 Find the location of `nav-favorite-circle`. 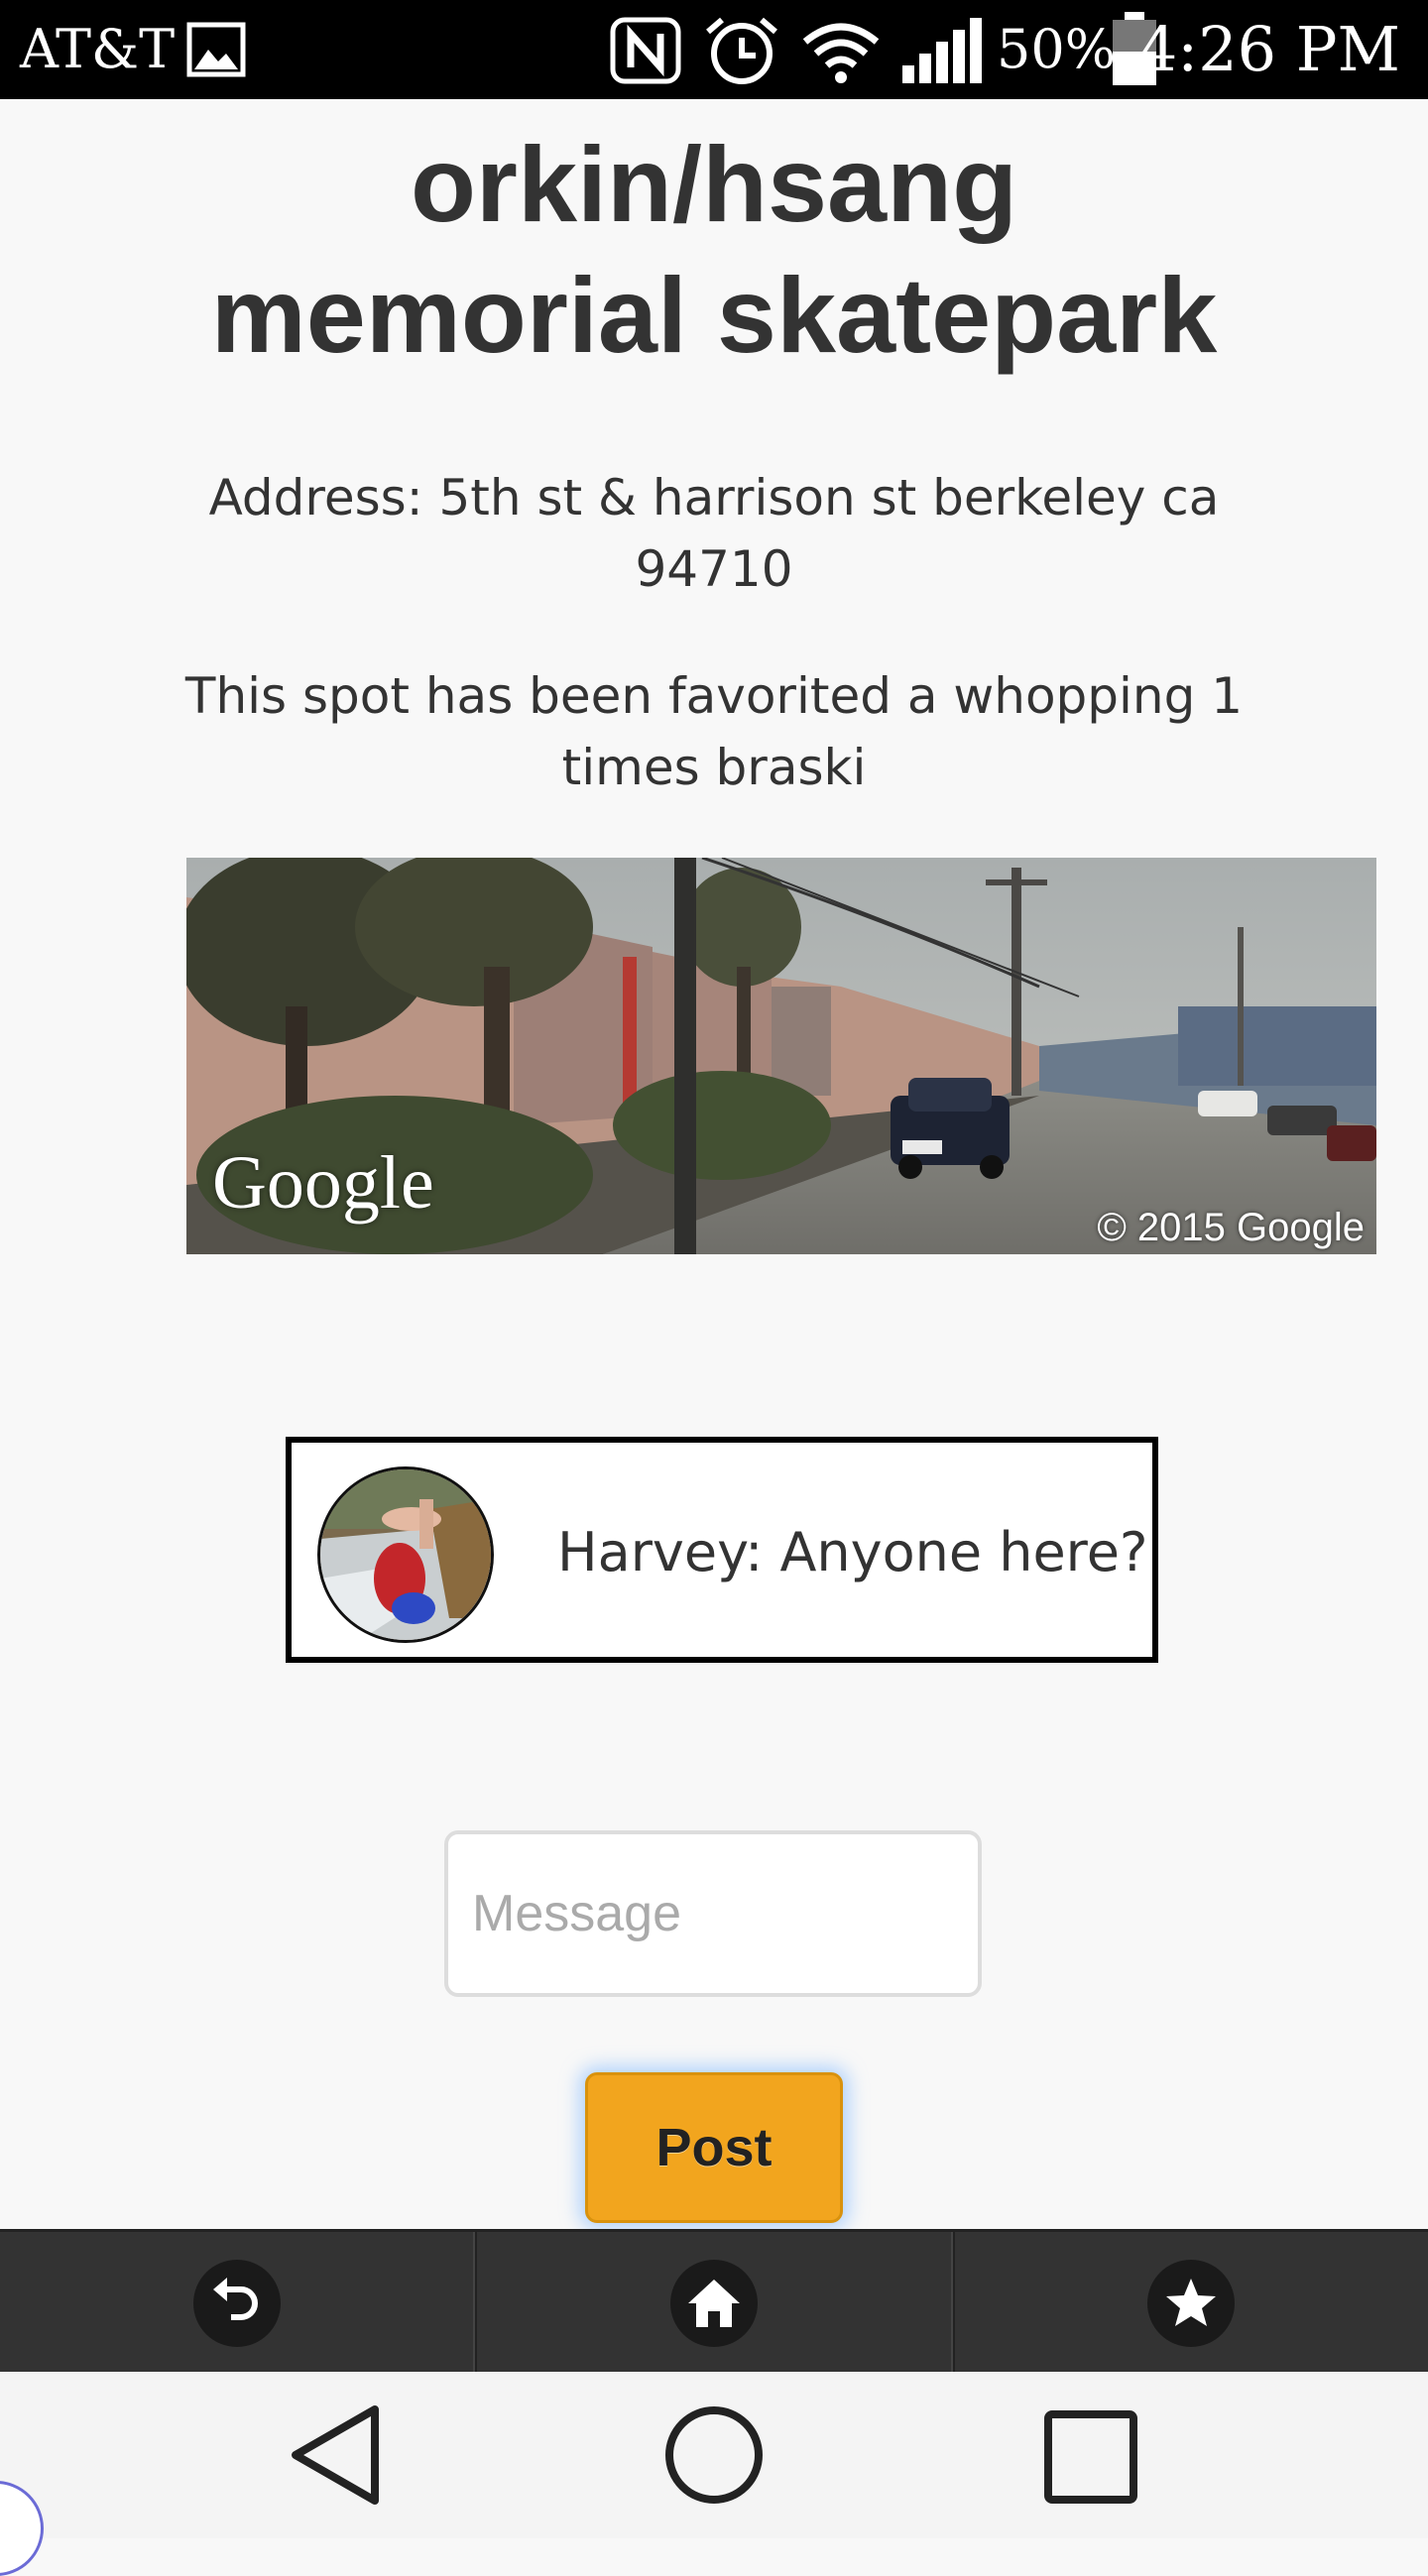

nav-favorite-circle is located at coordinates (1191, 2304).